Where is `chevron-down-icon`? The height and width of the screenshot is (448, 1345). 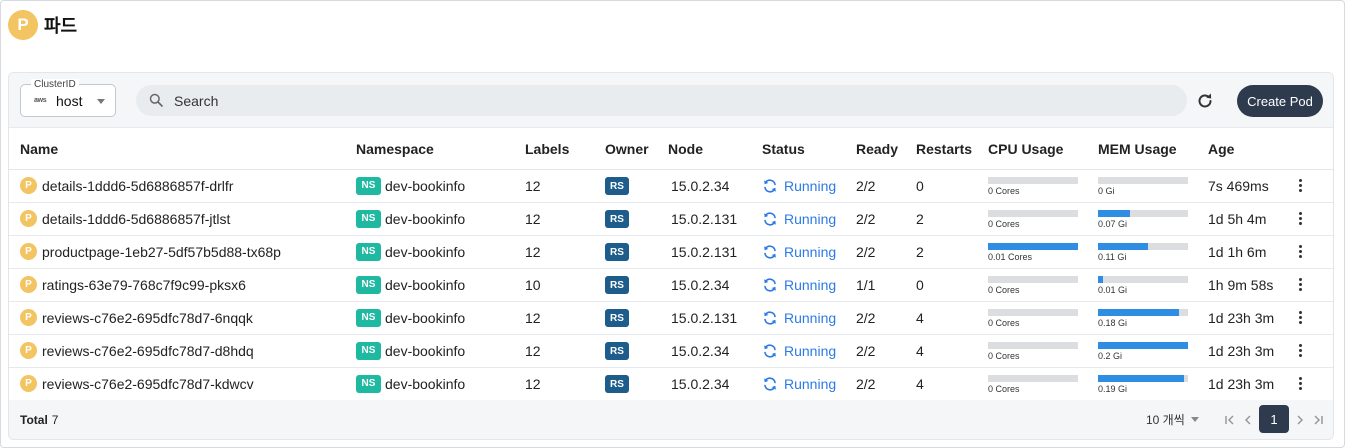 chevron-down-icon is located at coordinates (101, 101).